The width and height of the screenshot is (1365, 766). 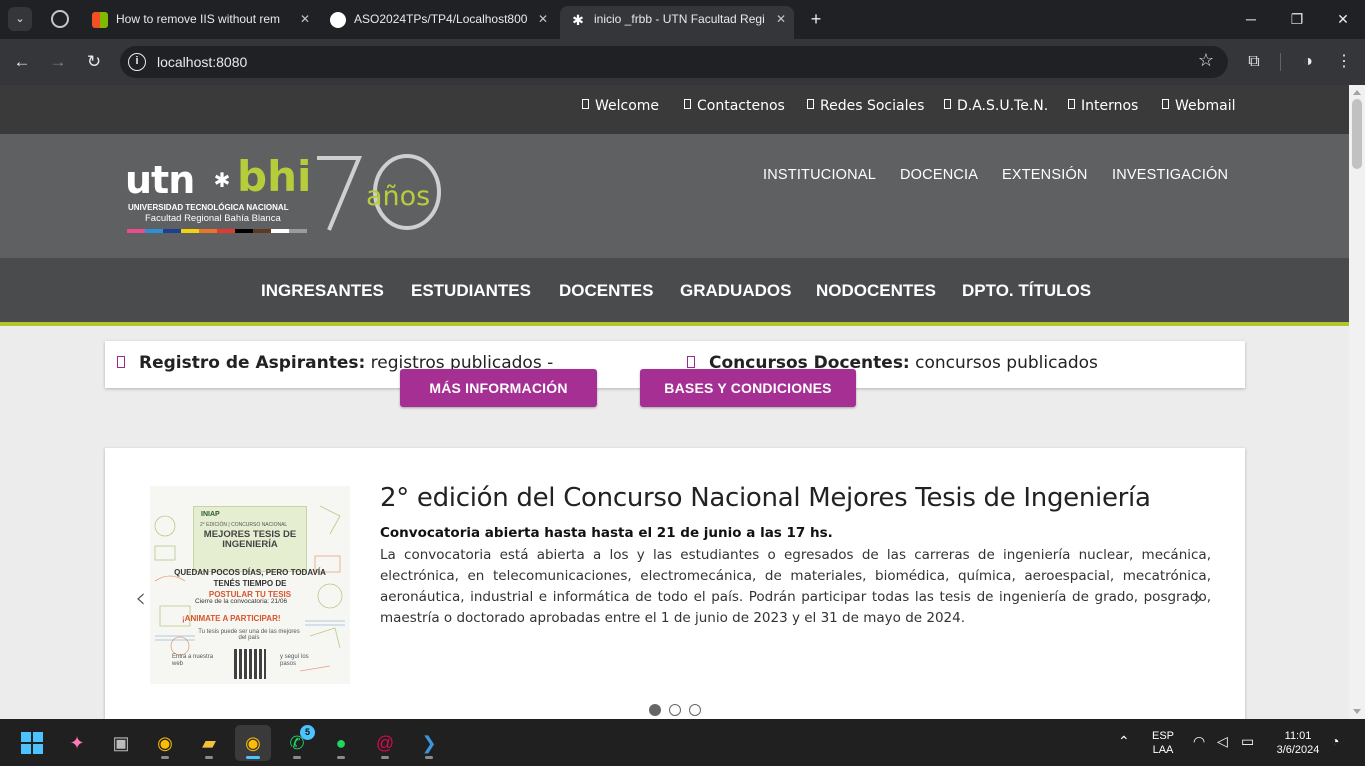 What do you see at coordinates (1357, 134) in the screenshot?
I see `scrollbar-thumb` at bounding box center [1357, 134].